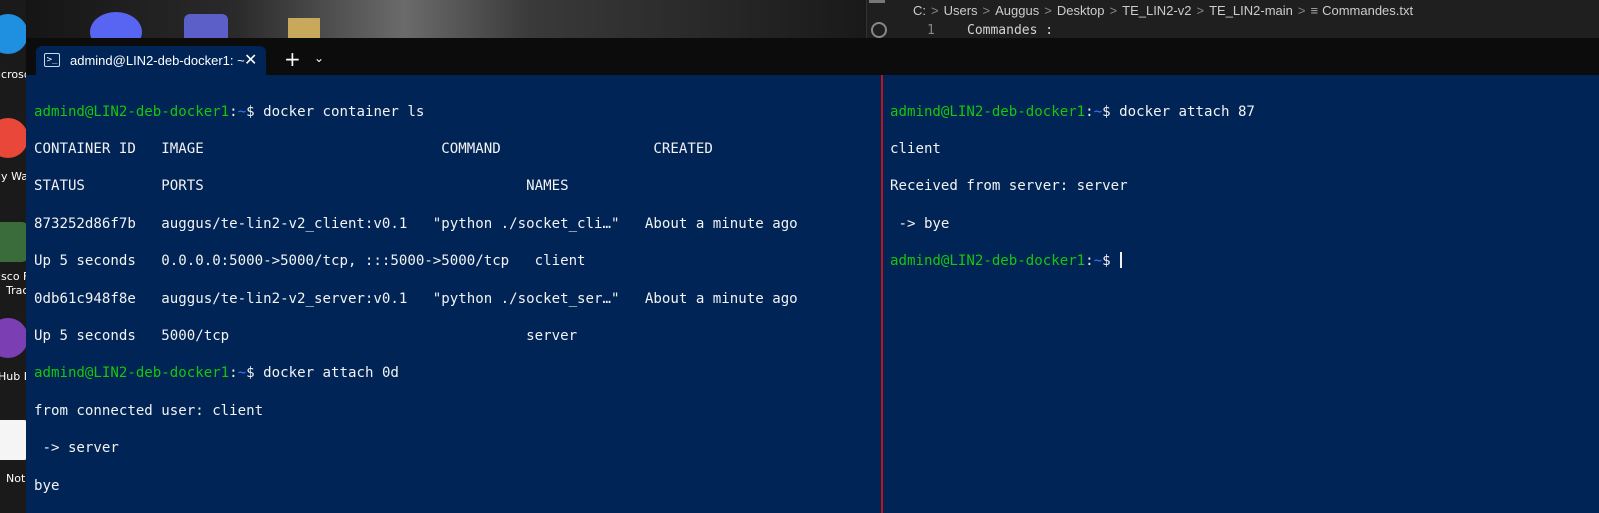  I want to click on command-text: docker attach 87, so click(1187, 111).